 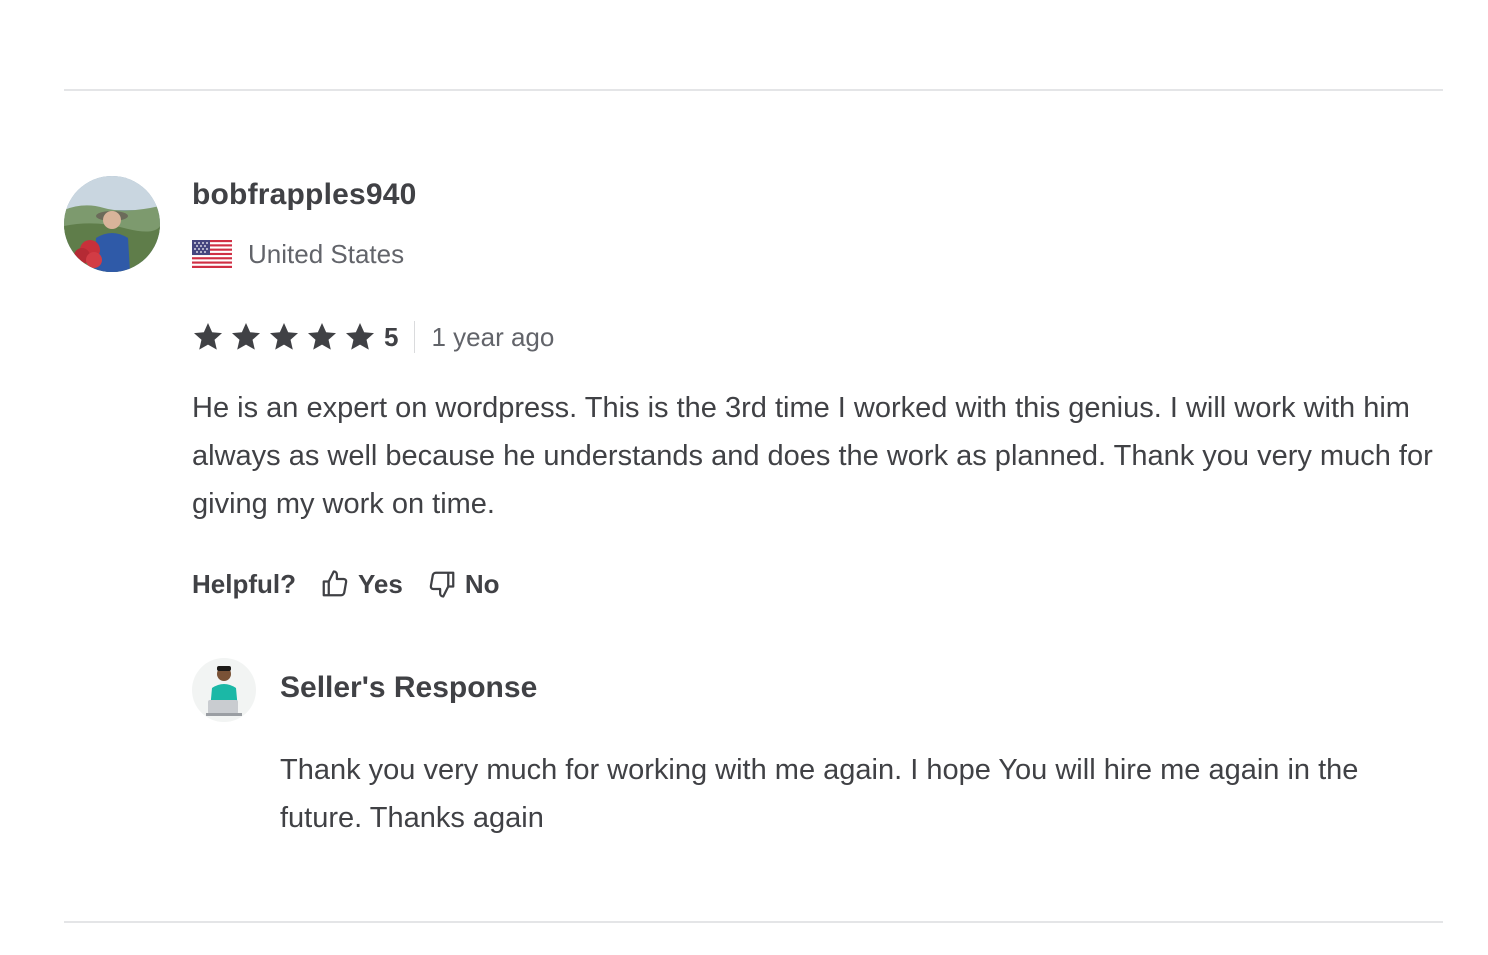 What do you see at coordinates (409, 687) in the screenshot?
I see `seller-response-title: Seller's Response` at bounding box center [409, 687].